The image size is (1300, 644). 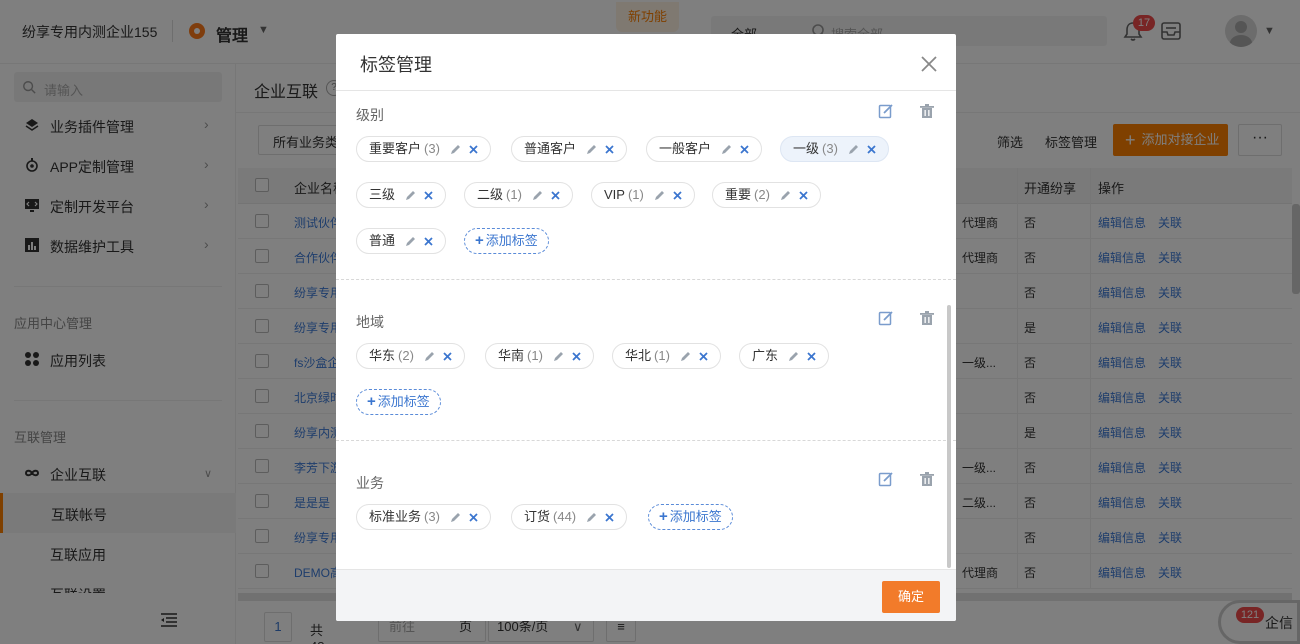 What do you see at coordinates (382, 240) in the screenshot?
I see `tag-name: 普通` at bounding box center [382, 240].